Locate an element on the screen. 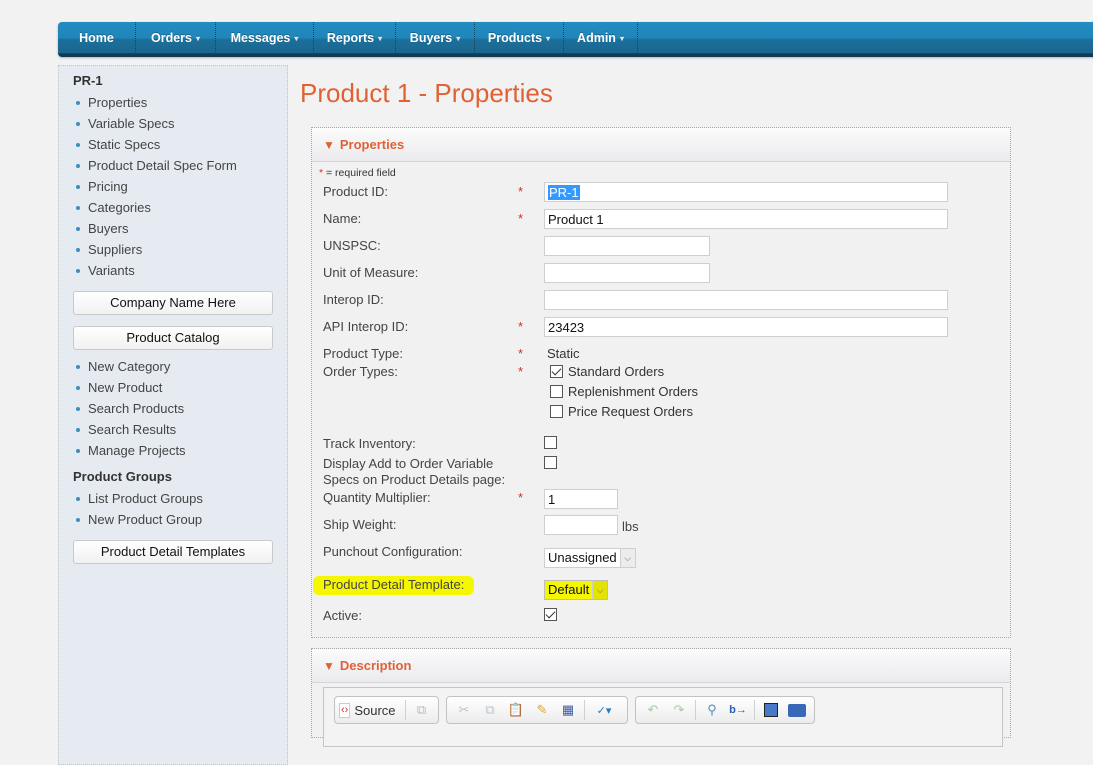  sidebar-item-product-detail-spec-form: Product Detail Spec Form is located at coordinates (180, 165).